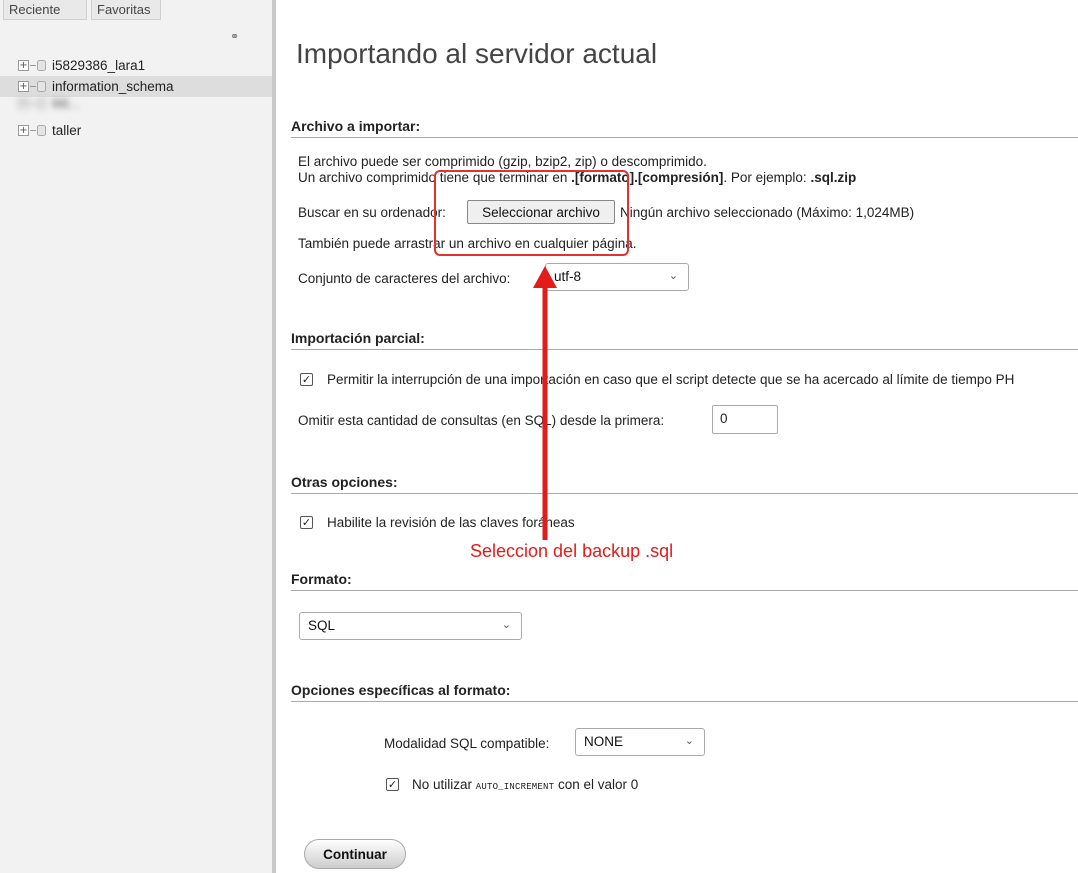 This screenshot has width=1078, height=873. I want to click on section-title-format: Formato:, so click(684, 581).